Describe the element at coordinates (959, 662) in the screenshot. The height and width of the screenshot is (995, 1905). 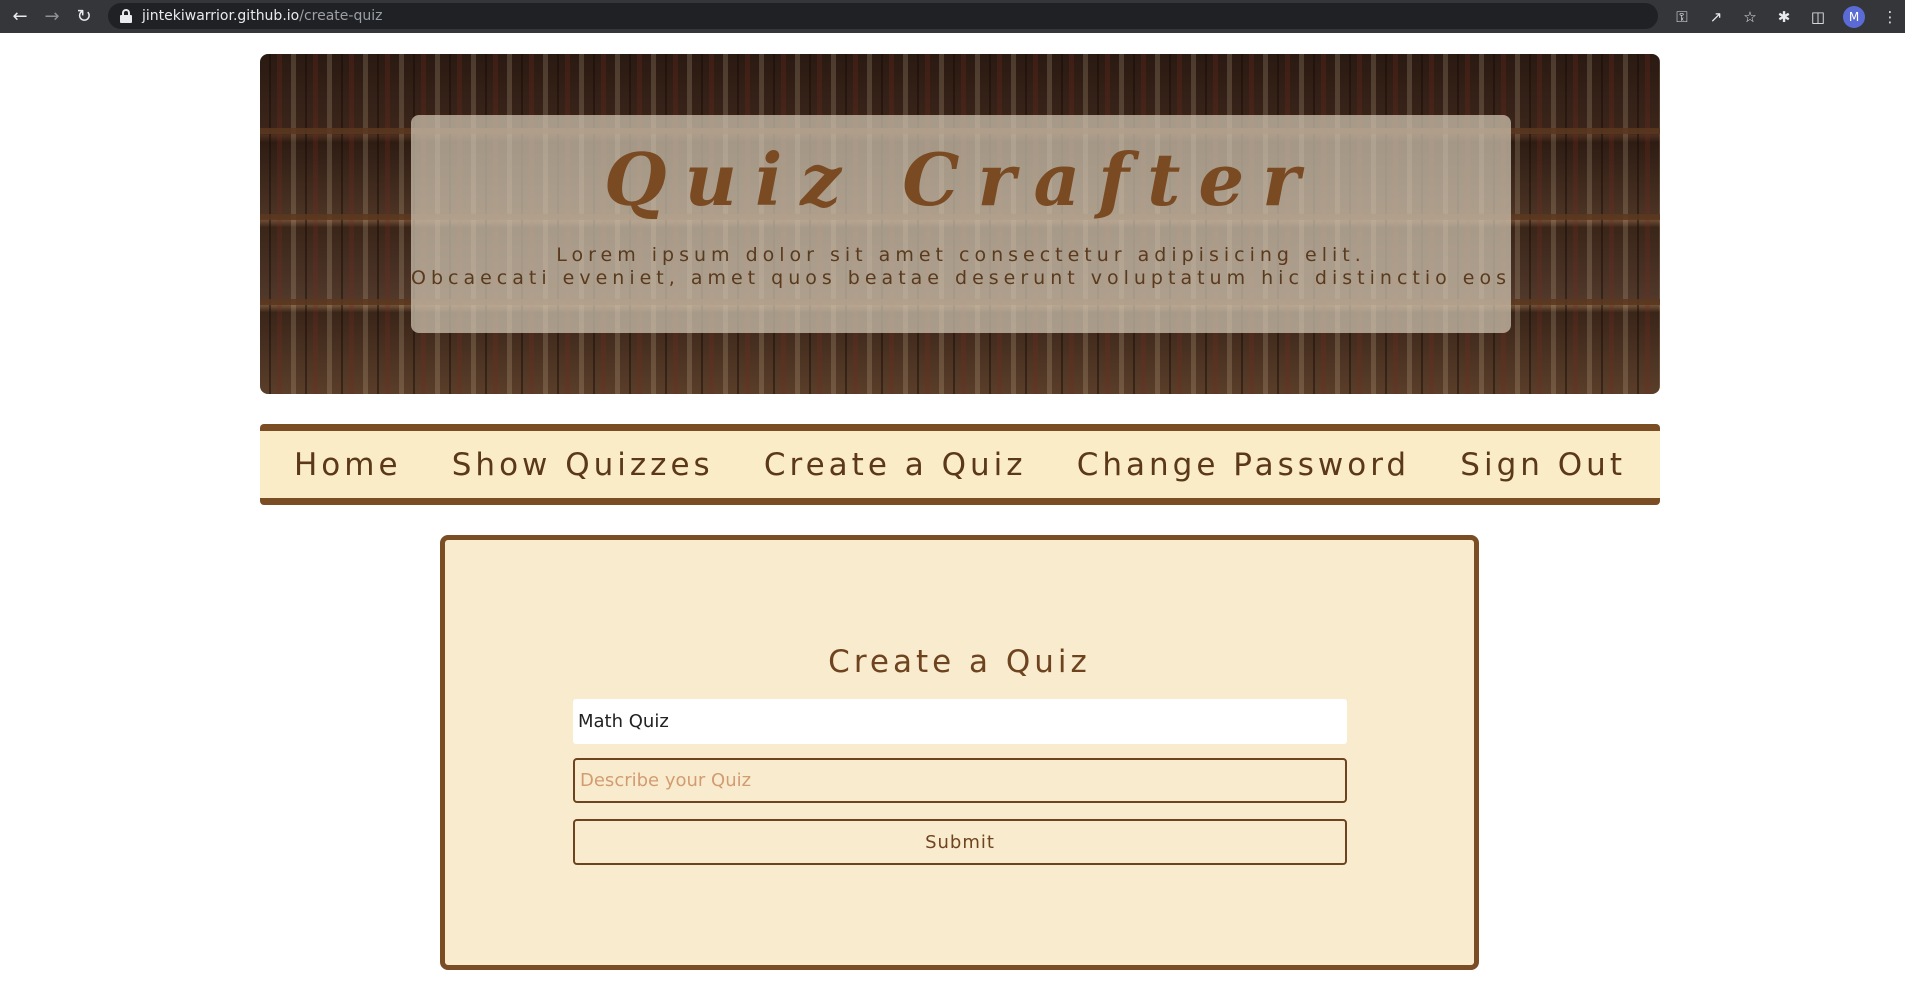
I see `form-heading: Create a Quiz` at that location.